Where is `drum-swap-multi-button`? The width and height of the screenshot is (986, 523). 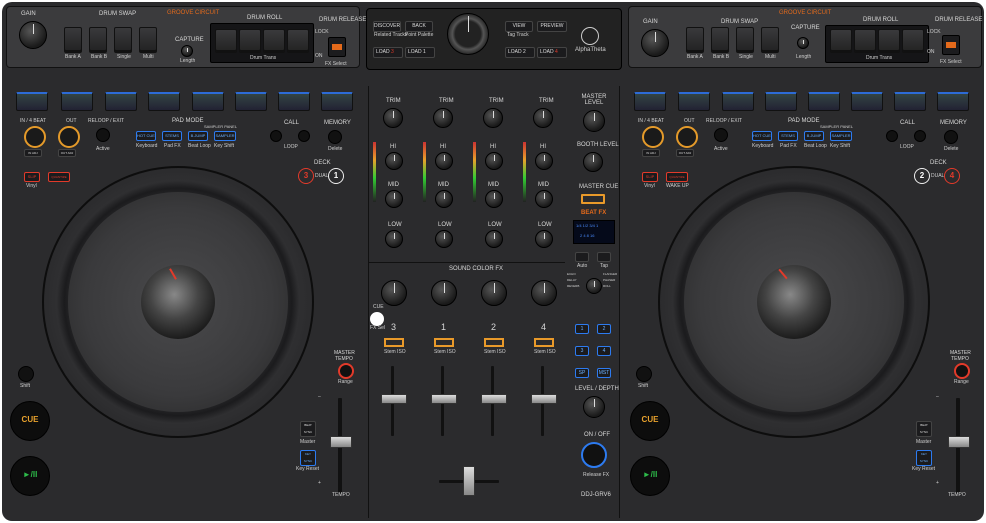 drum-swap-multi-button is located at coordinates (148, 40).